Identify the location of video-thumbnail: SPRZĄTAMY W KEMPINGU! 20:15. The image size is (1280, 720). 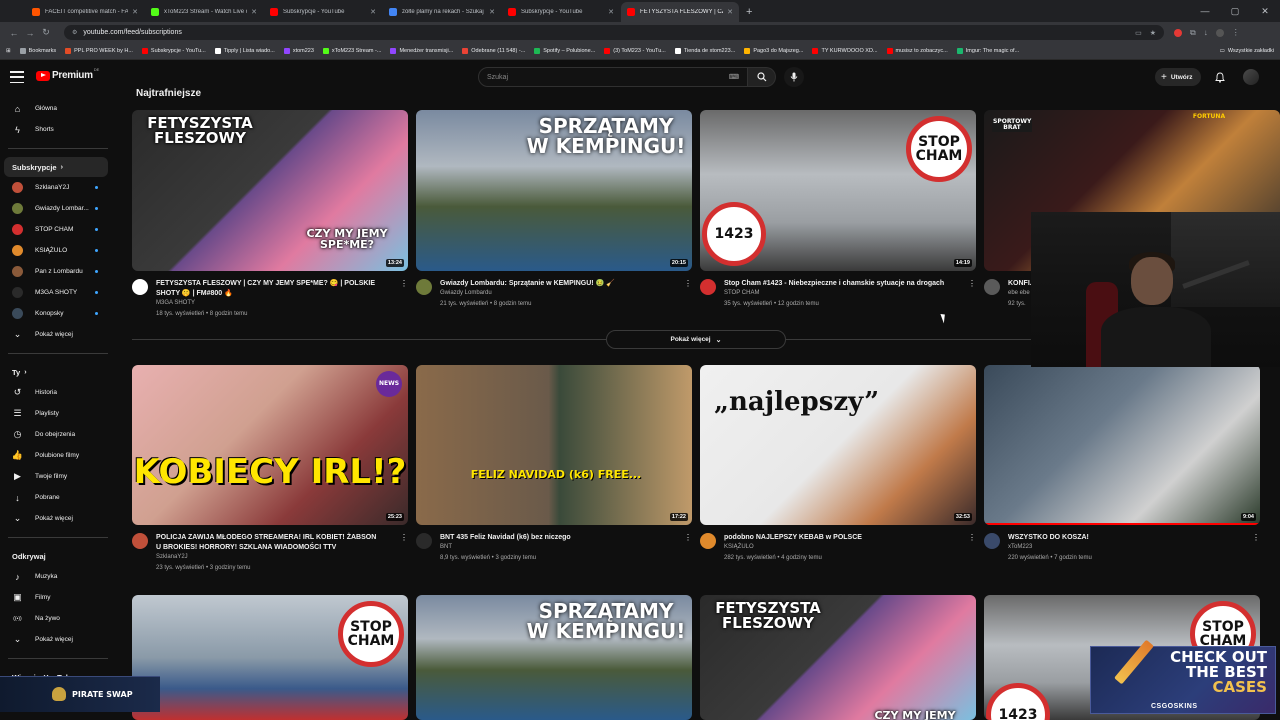
(554, 190).